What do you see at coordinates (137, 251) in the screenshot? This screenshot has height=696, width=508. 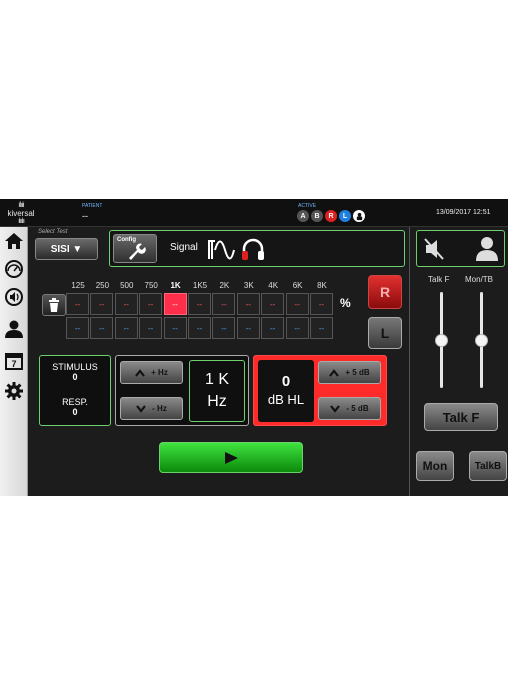 I see `wrench-icon` at bounding box center [137, 251].